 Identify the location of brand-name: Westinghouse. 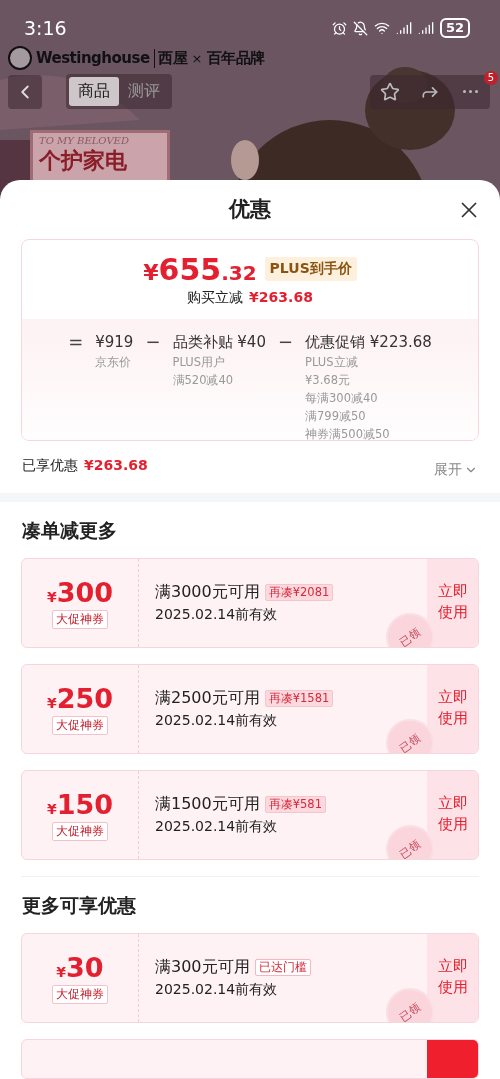
(93, 58).